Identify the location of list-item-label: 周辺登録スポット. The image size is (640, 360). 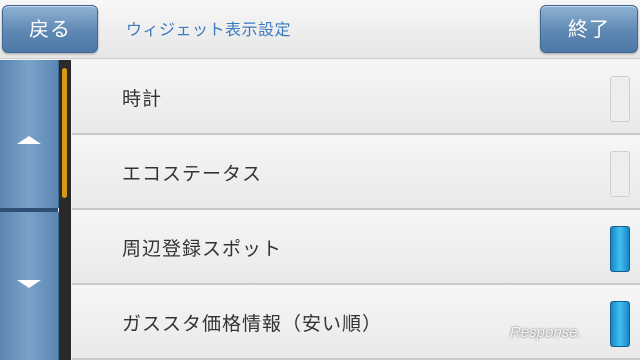
(202, 249).